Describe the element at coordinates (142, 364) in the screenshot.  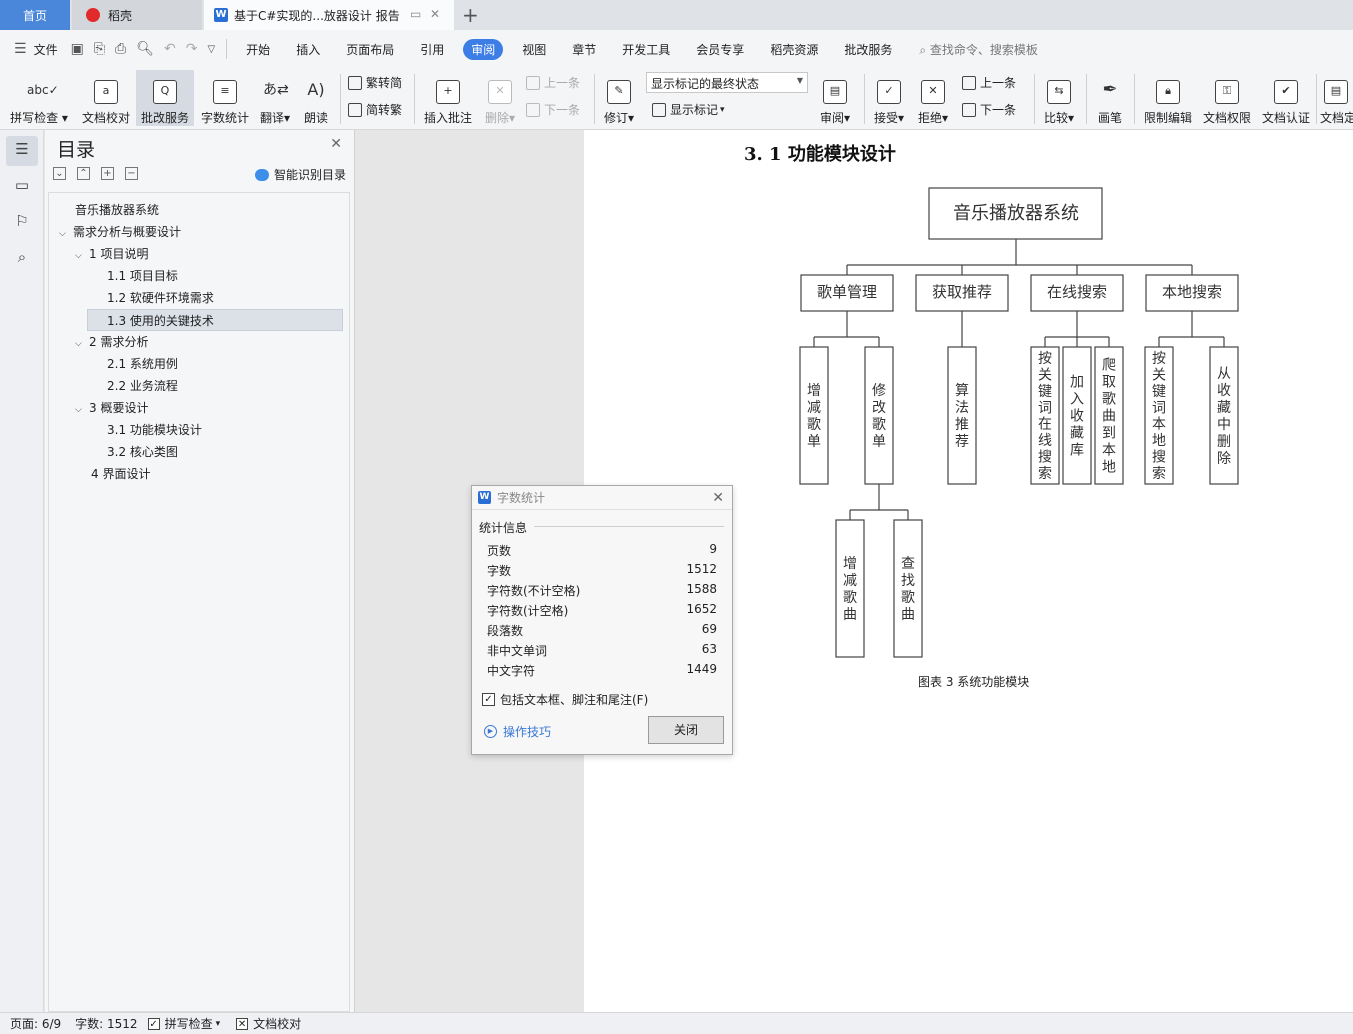
I see `toc-item: 2.1 系统用例` at that location.